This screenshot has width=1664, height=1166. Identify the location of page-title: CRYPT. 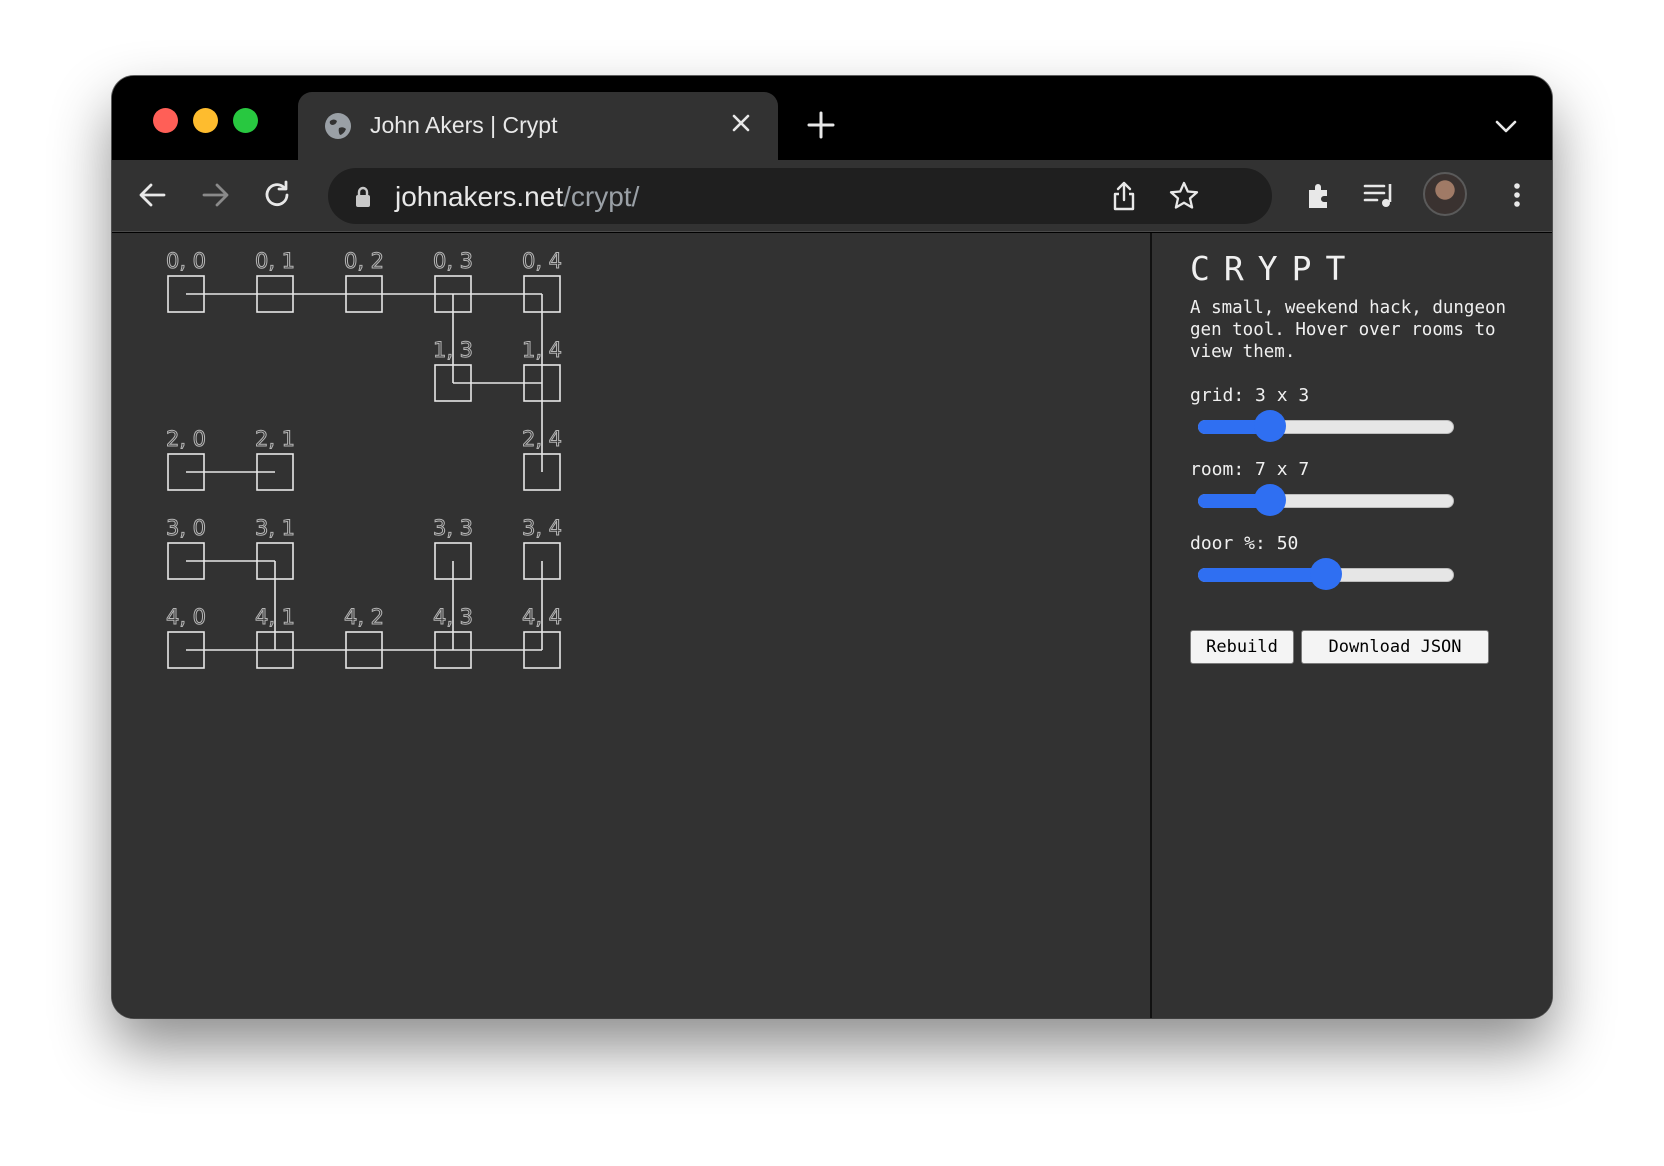
(1275, 268).